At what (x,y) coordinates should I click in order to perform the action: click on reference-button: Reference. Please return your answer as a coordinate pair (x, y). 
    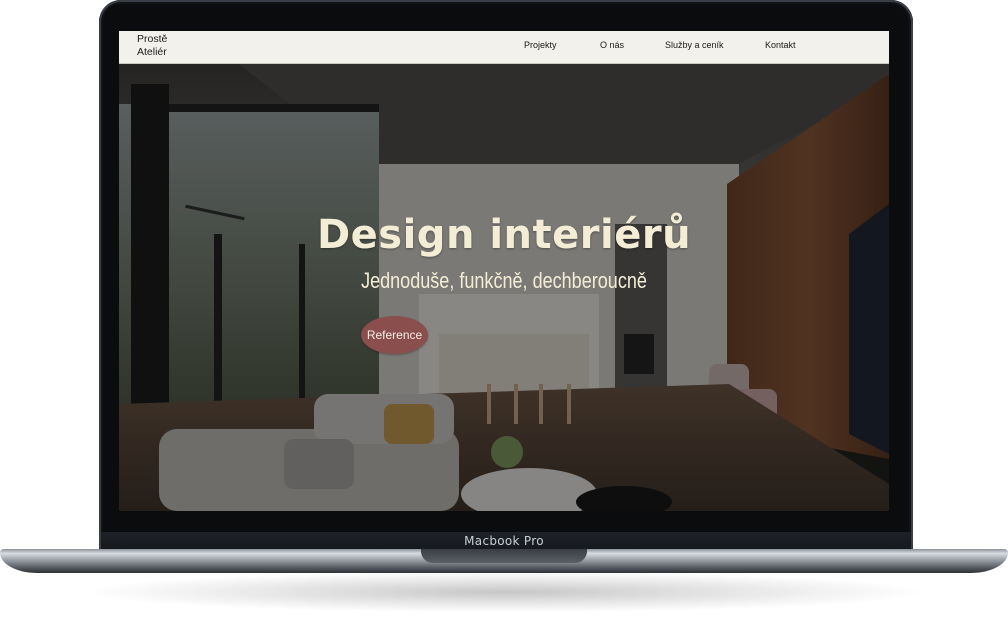
    Looking at the image, I should click on (394, 335).